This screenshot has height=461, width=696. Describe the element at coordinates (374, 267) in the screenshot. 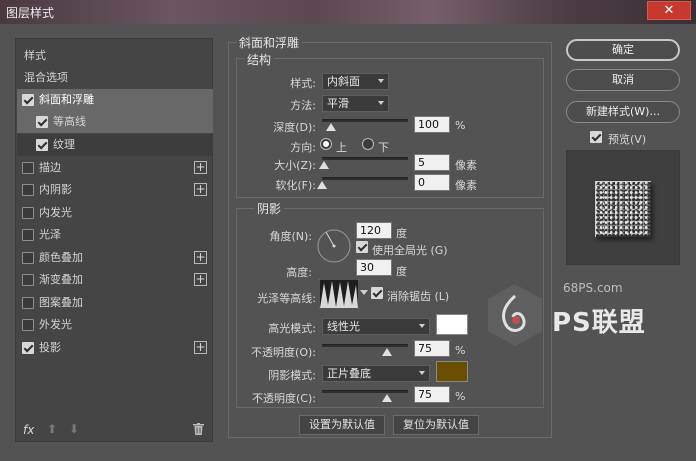

I see `altitude-input: 30` at that location.